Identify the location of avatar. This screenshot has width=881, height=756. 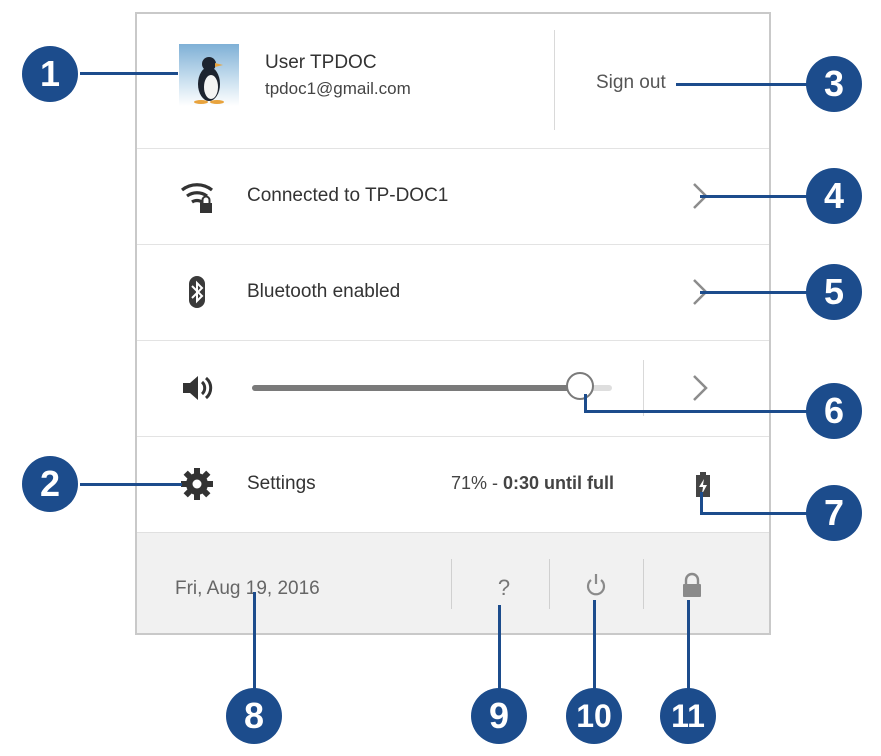
(209, 75).